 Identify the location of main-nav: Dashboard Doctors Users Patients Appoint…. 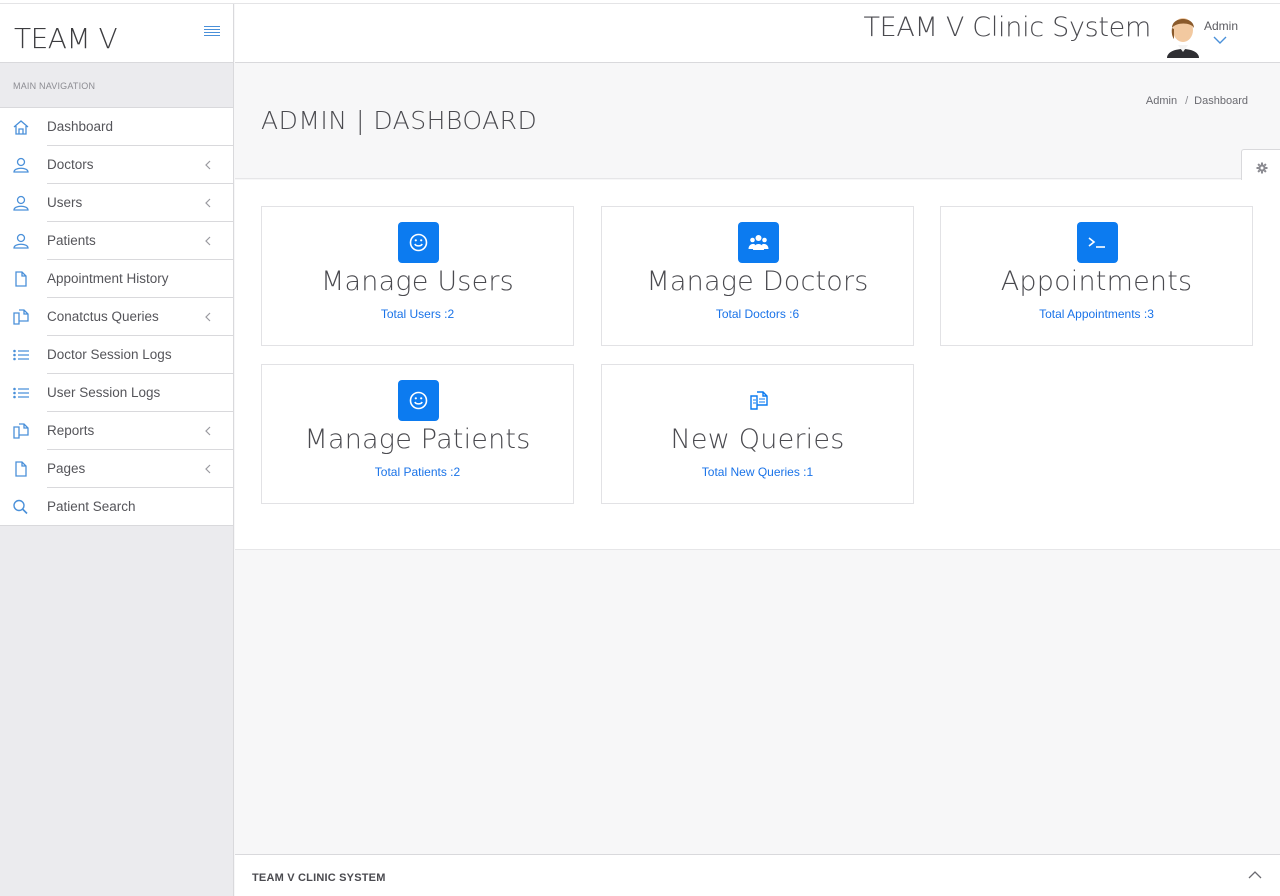
(116, 317).